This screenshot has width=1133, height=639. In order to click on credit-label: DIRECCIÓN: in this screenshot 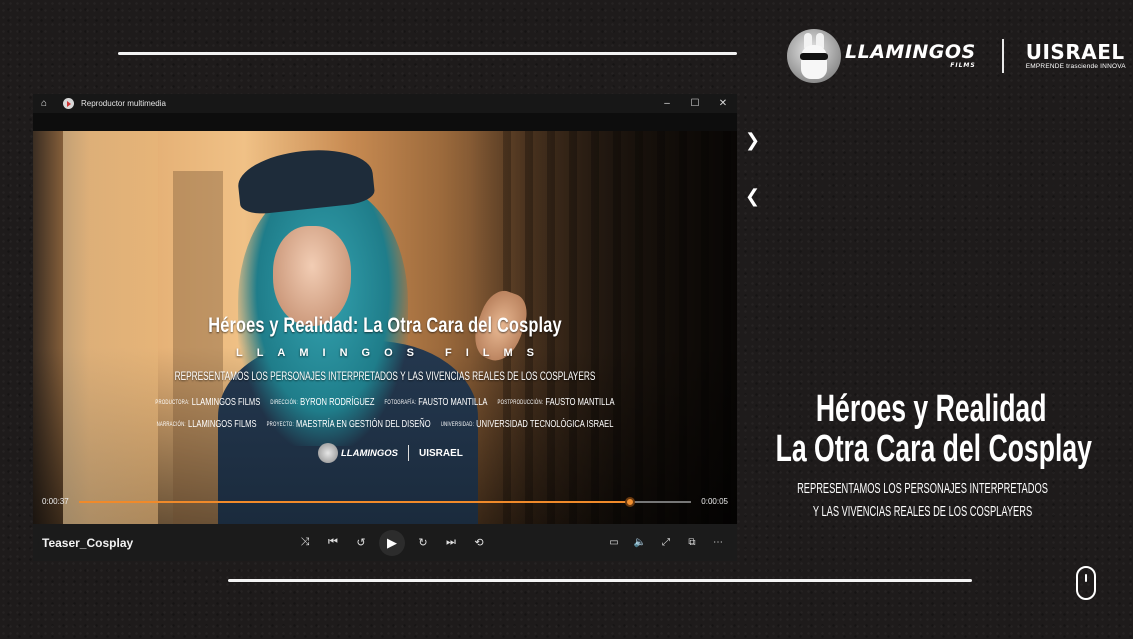, I will do `click(284, 403)`.